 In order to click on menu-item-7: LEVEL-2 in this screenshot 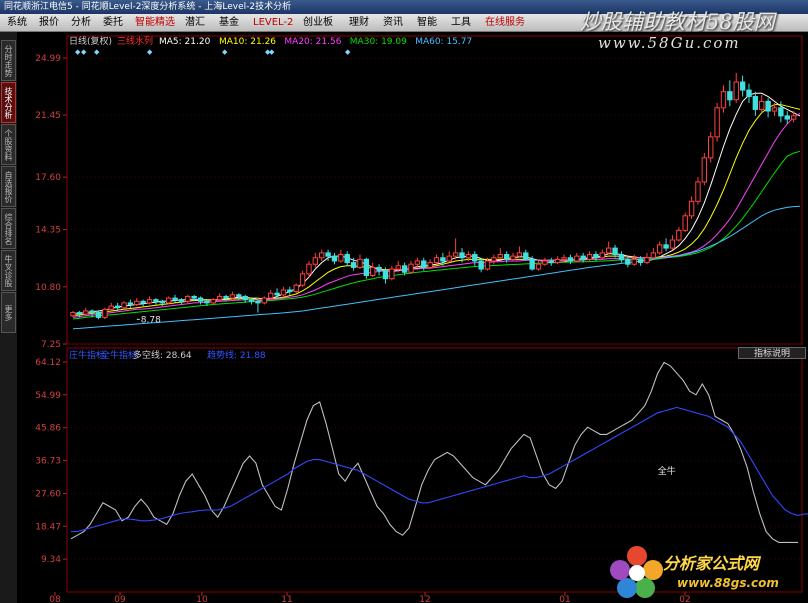, I will do `click(273, 22)`.